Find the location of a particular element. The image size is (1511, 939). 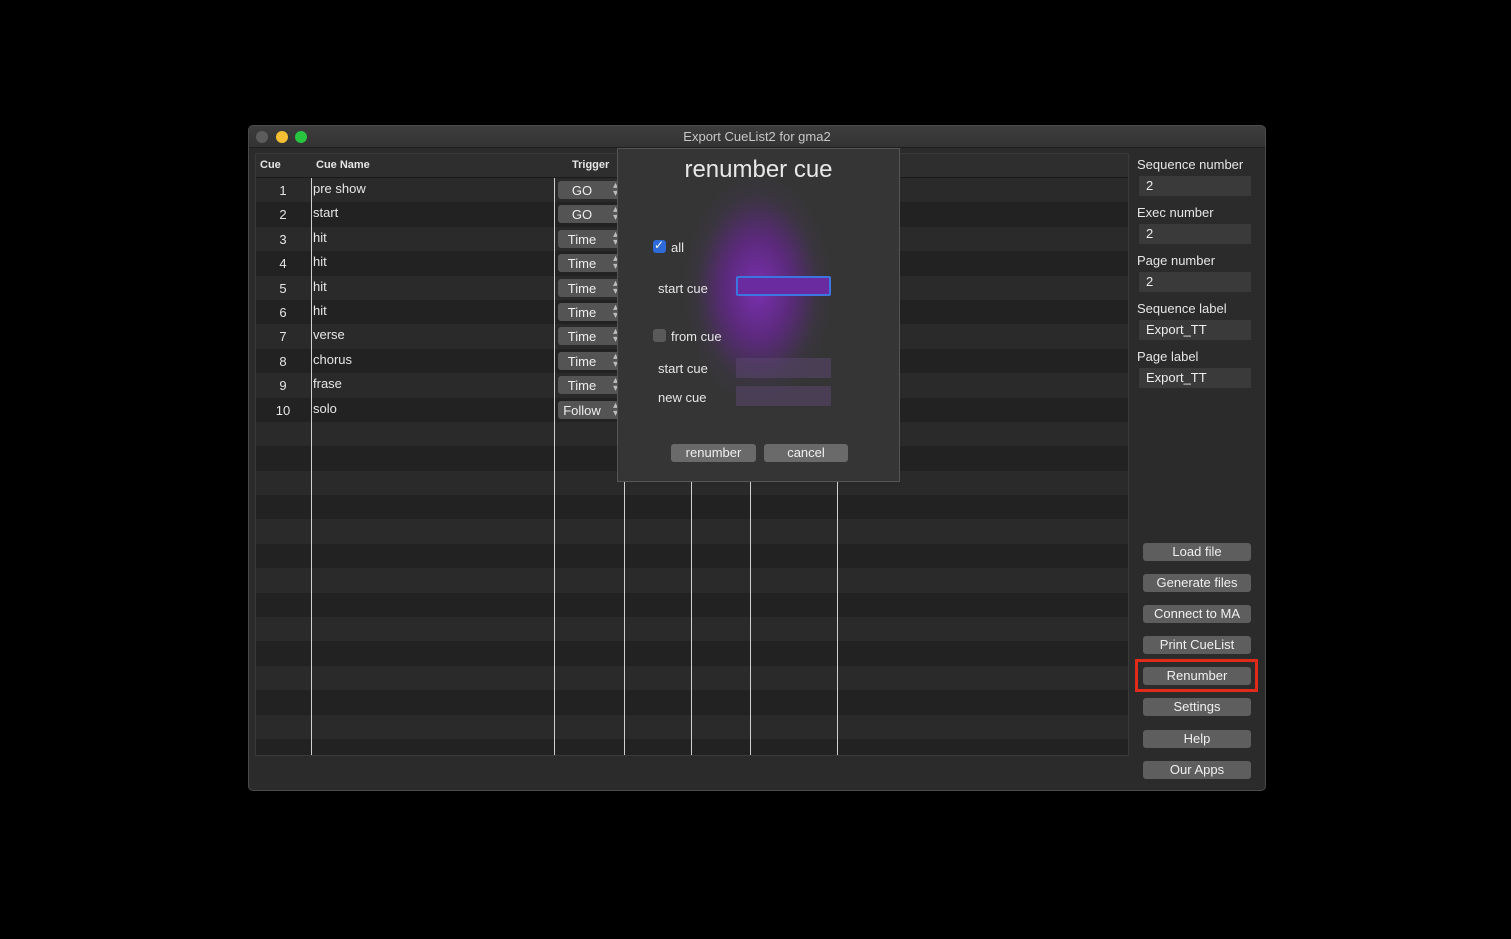

column-header-cue-name: Cue Name is located at coordinates (343, 165).